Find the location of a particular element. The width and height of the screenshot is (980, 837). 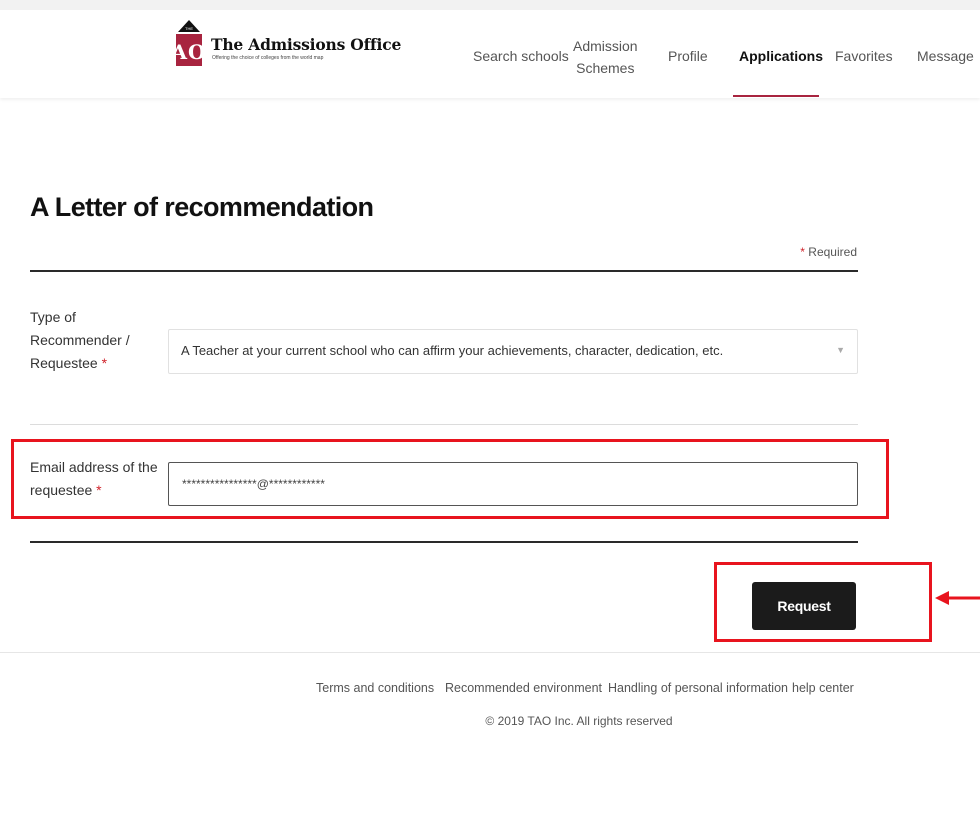

nav-search-schools: Search schools is located at coordinates (521, 56).